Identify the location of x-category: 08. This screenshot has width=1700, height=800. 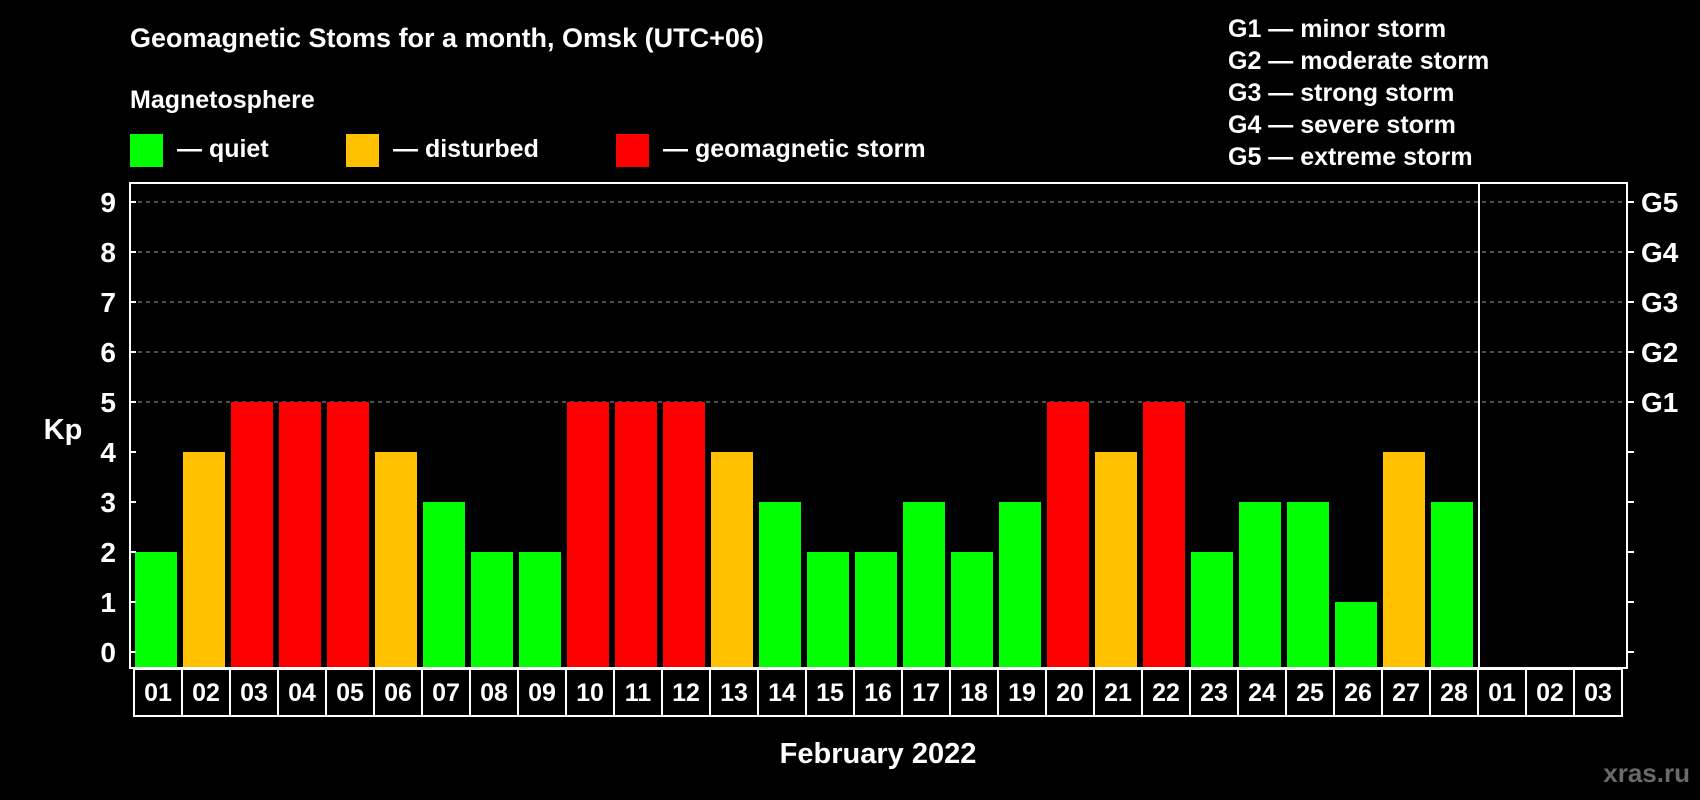
(494, 692).